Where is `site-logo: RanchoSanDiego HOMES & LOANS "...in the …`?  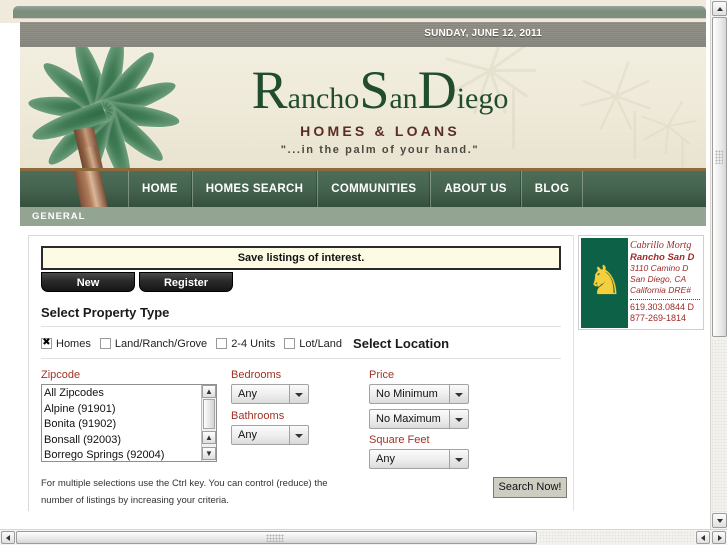
site-logo: RanchoSanDiego HOMES & LOANS "...in the … is located at coordinates (380, 109).